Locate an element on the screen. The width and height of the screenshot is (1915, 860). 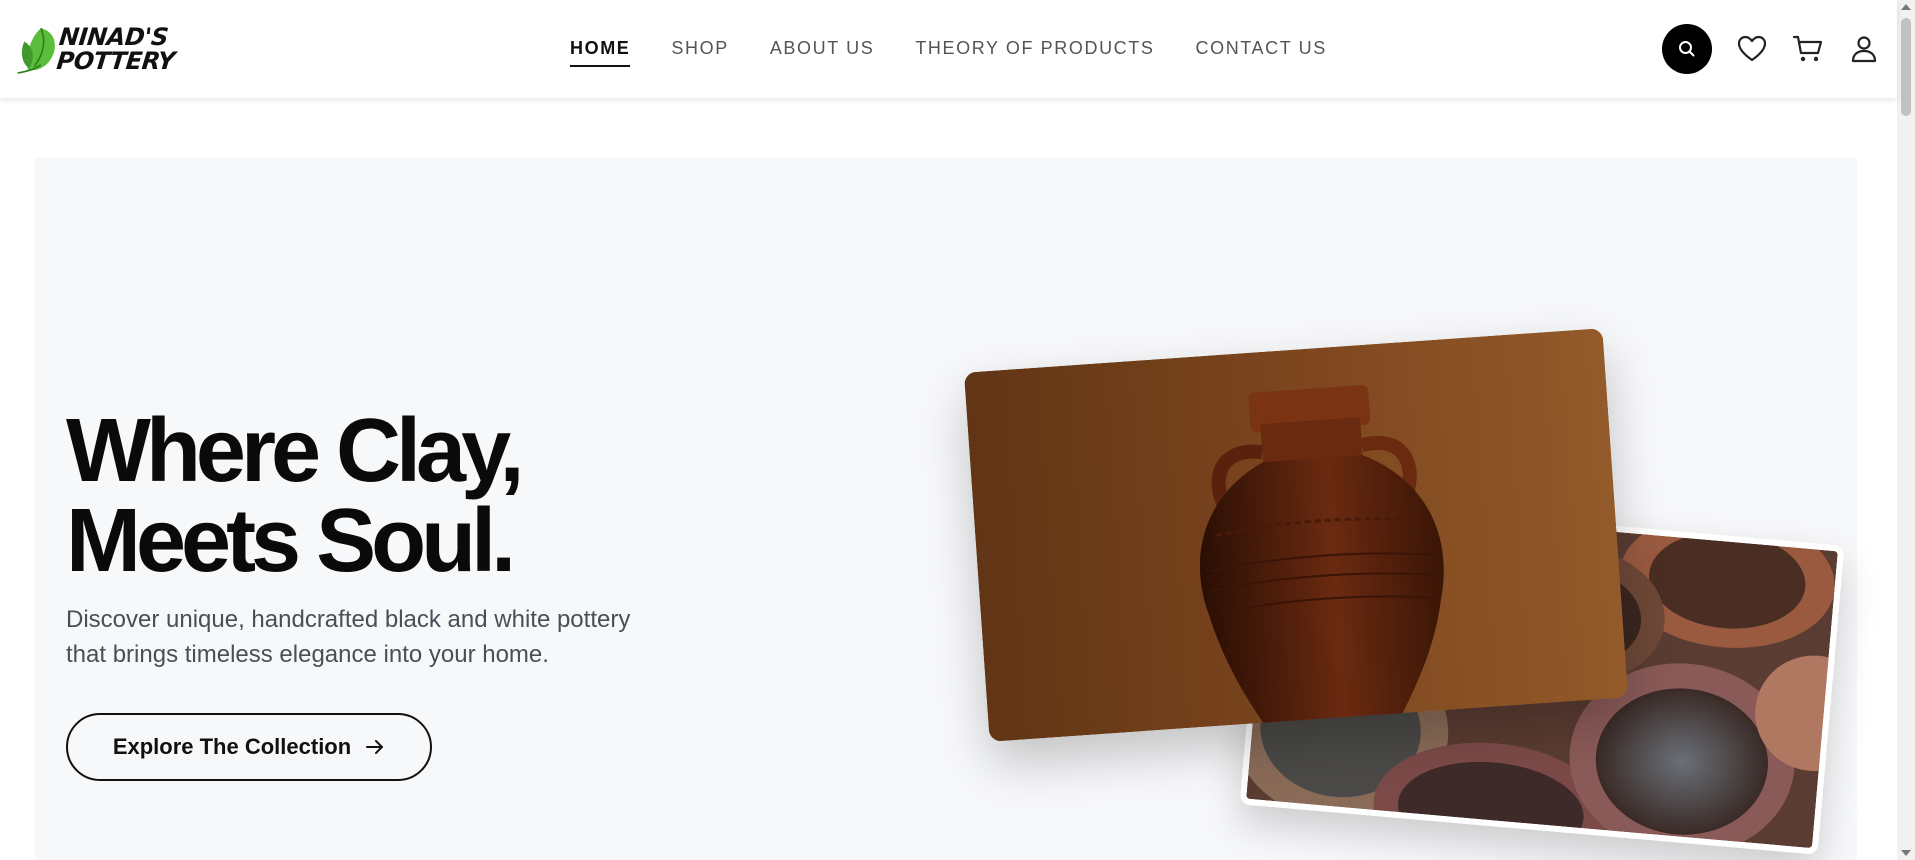
cta-label: Explore The Collection is located at coordinates (232, 746).